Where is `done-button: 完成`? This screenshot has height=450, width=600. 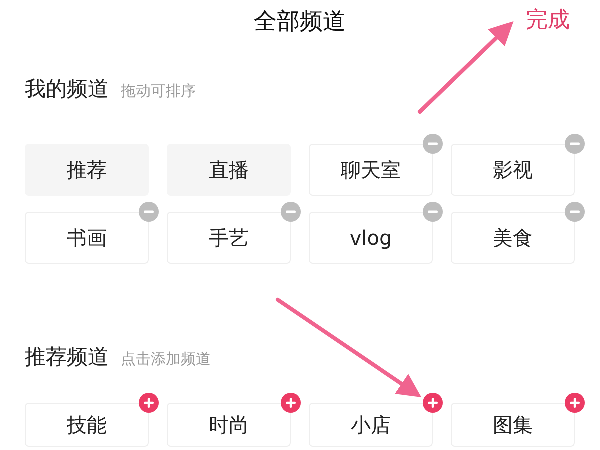
done-button: 完成 is located at coordinates (548, 20).